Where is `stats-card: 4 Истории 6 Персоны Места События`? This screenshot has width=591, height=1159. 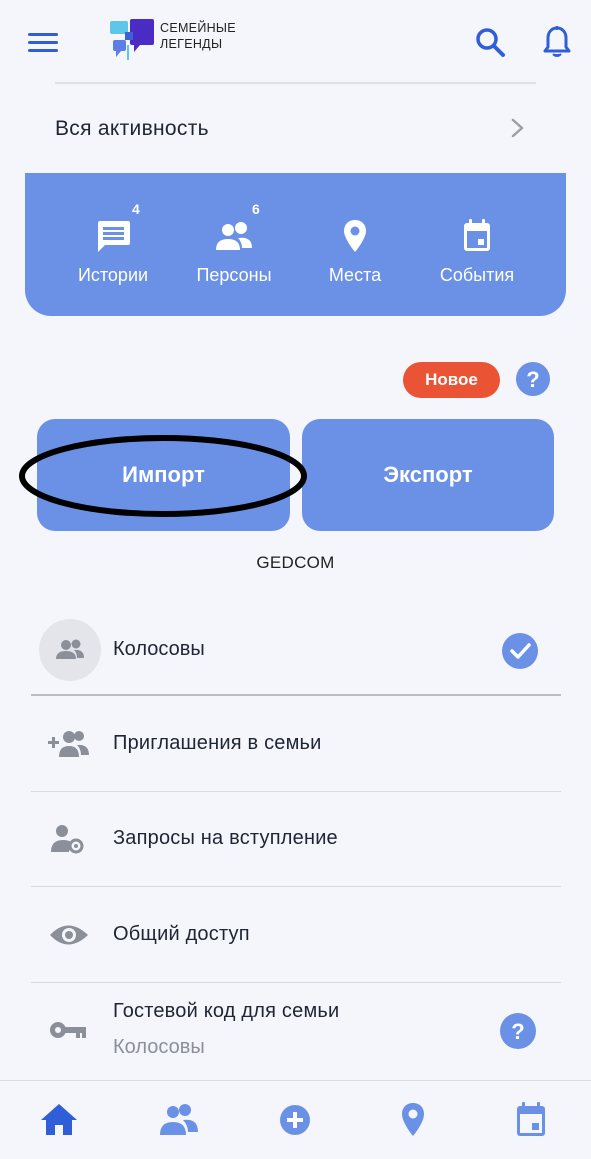
stats-card: 4 Истории 6 Персоны Места События is located at coordinates (295, 244).